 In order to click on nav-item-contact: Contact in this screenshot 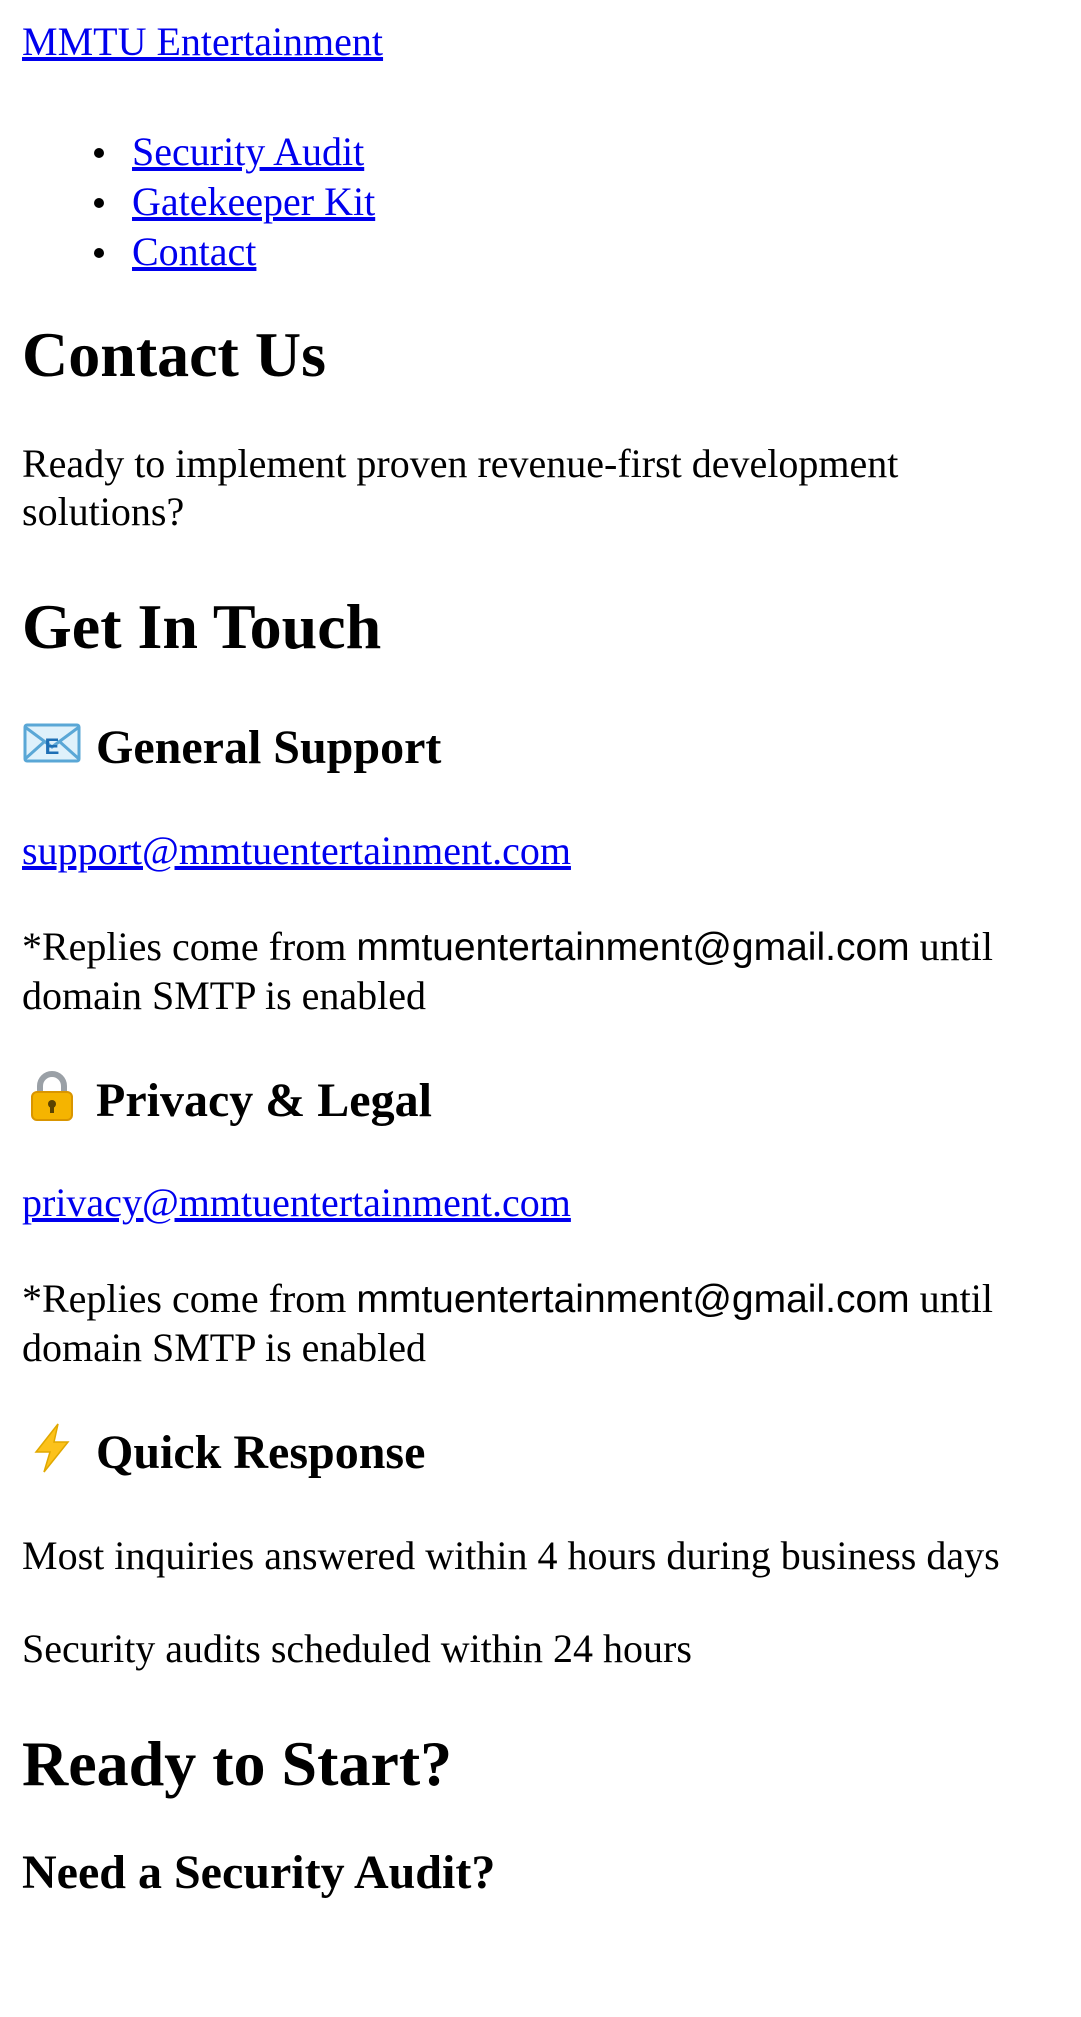, I will do `click(576, 253)`.